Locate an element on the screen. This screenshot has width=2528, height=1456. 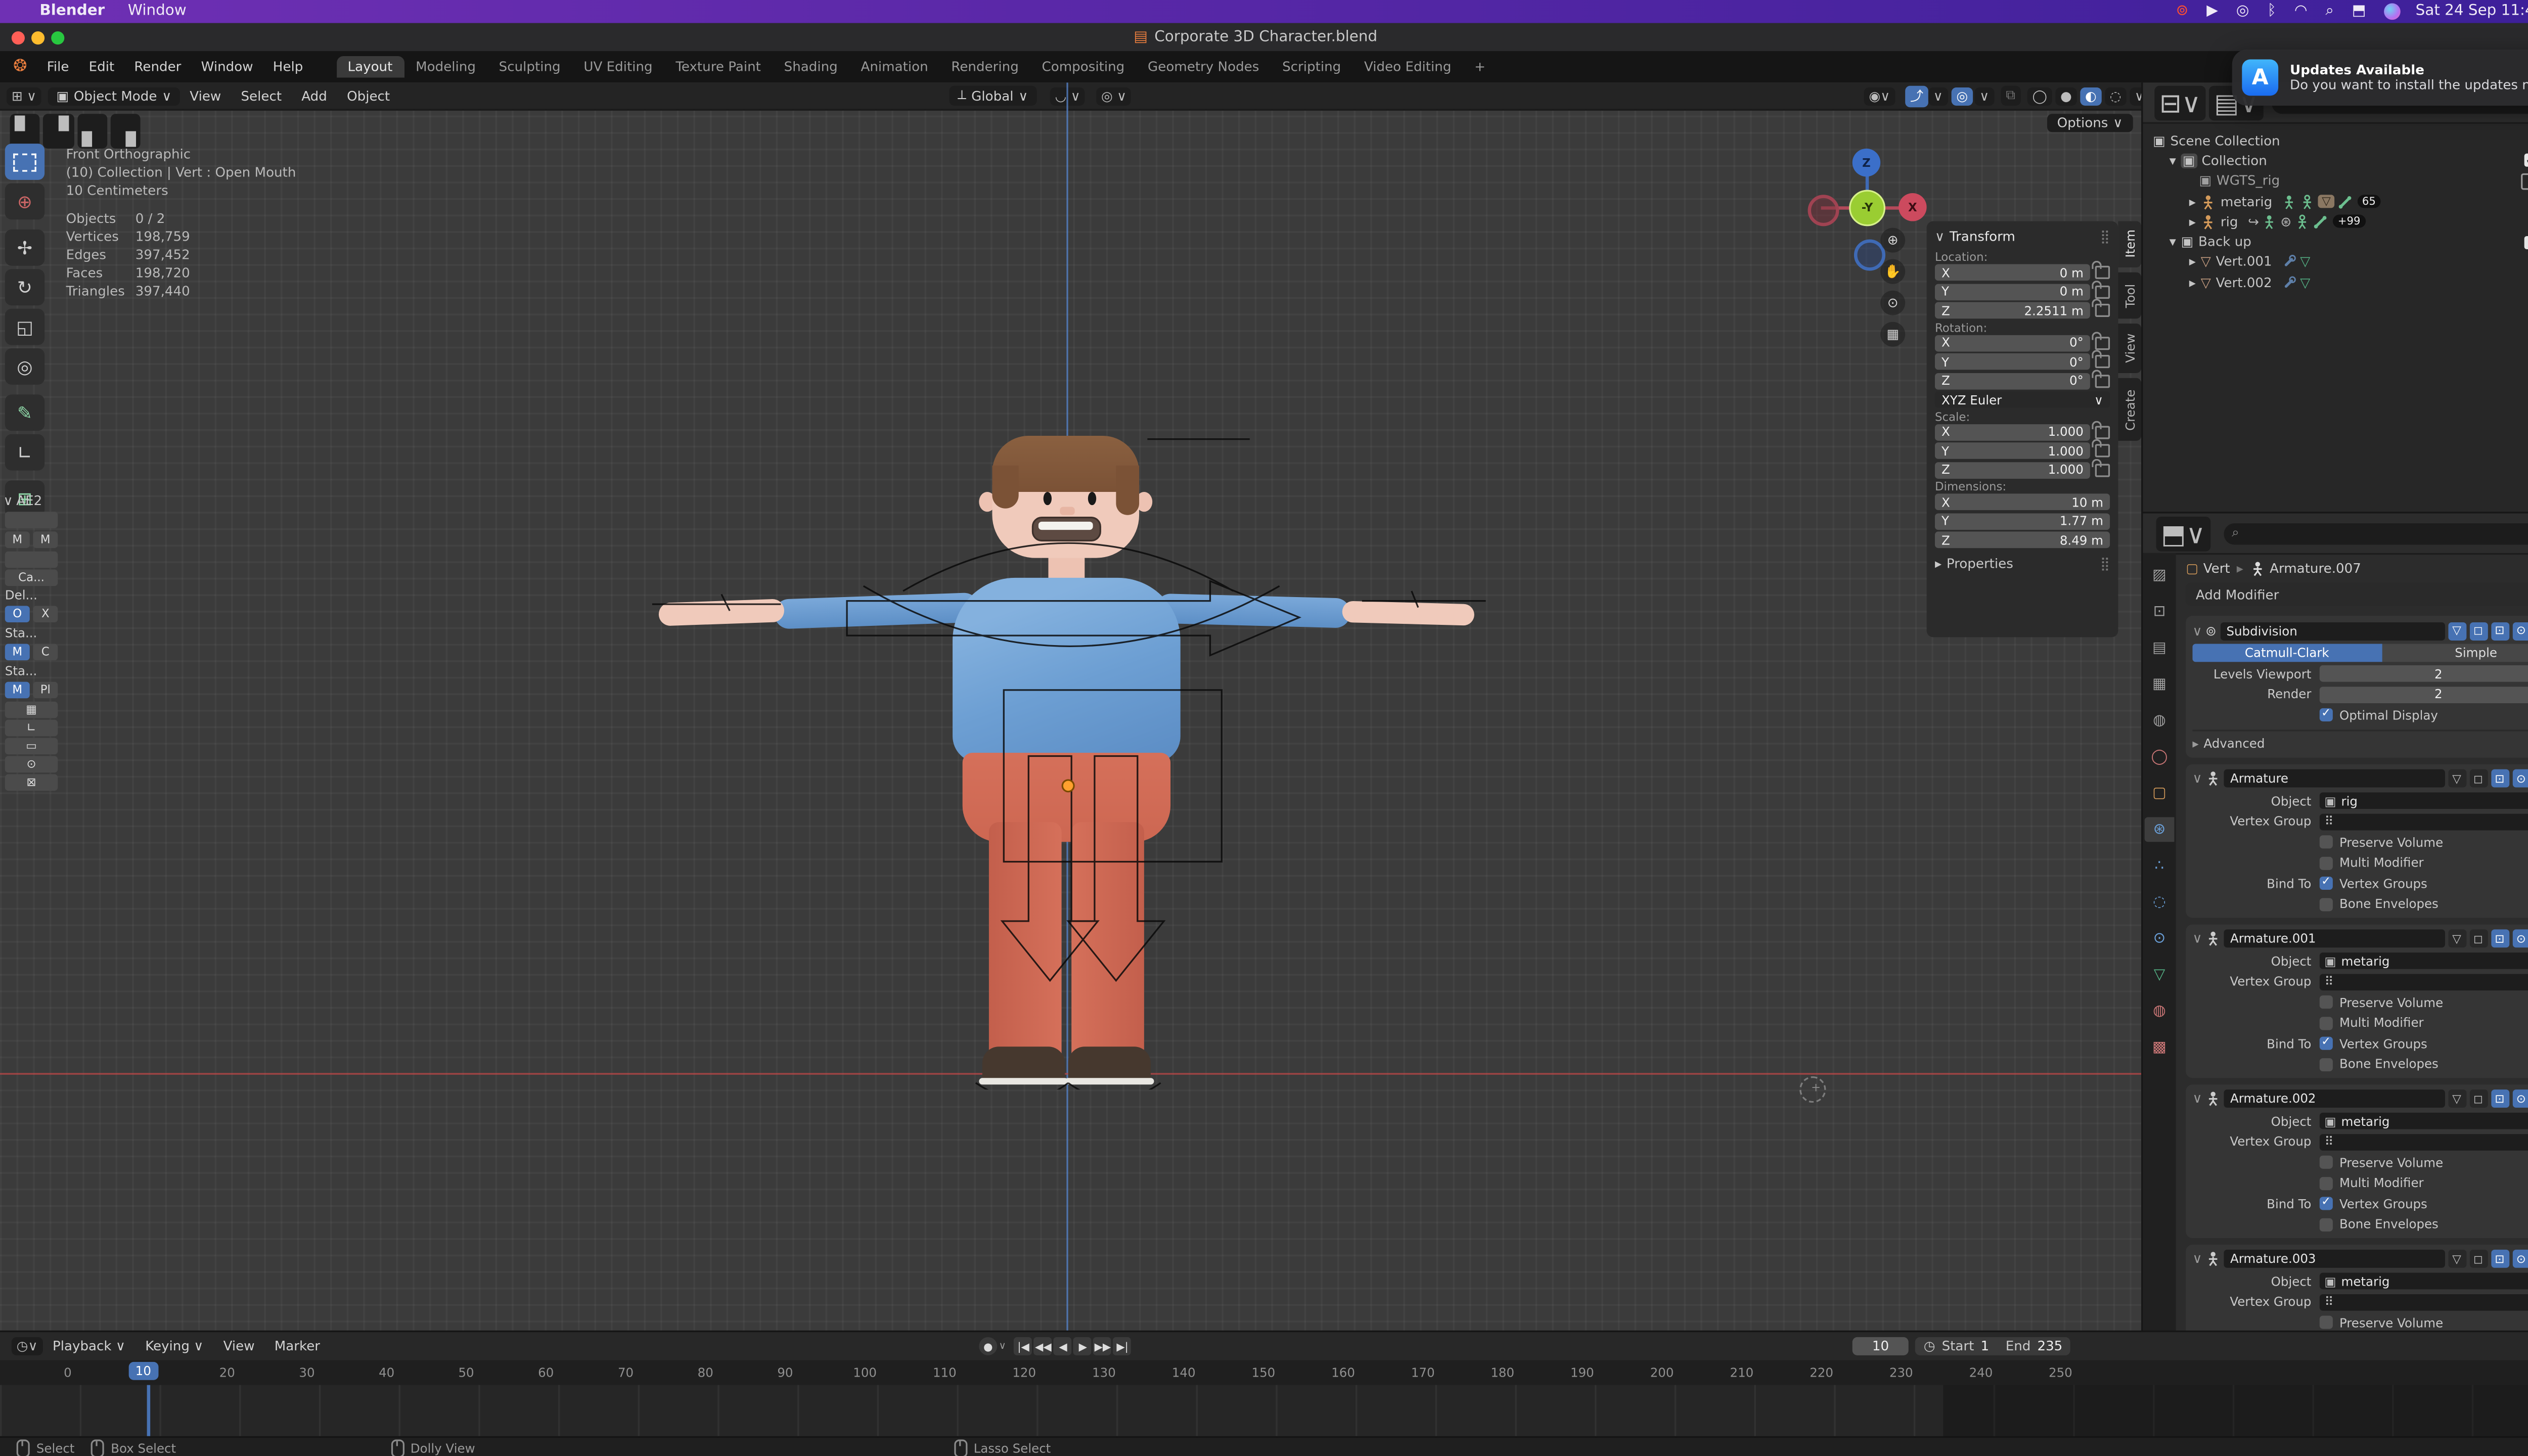
playhead-frame-chip: 10 is located at coordinates (143, 1370).